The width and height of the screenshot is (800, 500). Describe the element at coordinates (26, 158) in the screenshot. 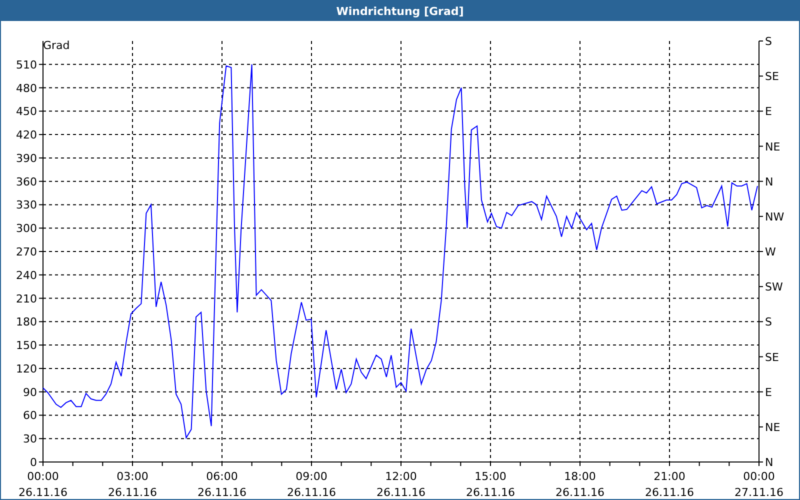

I see `y-tick-label: 390` at that location.